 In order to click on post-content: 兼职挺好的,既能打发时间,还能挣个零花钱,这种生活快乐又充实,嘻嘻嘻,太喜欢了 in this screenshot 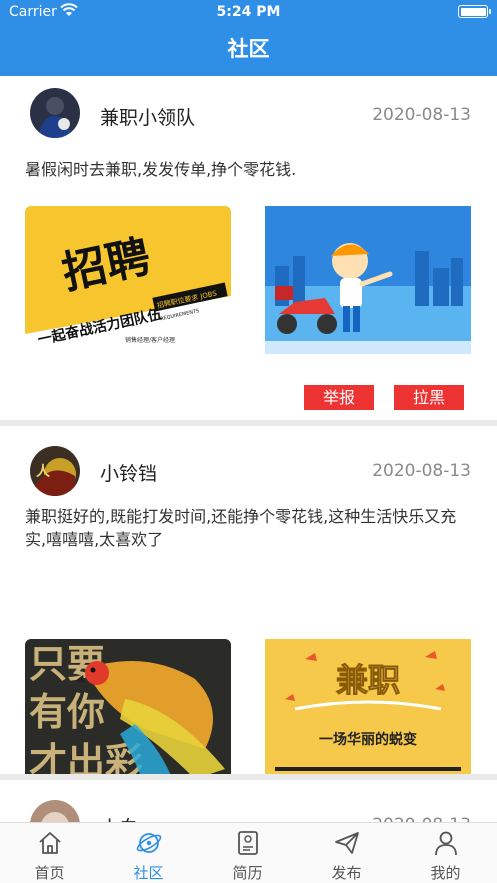, I will do `click(241, 528)`.